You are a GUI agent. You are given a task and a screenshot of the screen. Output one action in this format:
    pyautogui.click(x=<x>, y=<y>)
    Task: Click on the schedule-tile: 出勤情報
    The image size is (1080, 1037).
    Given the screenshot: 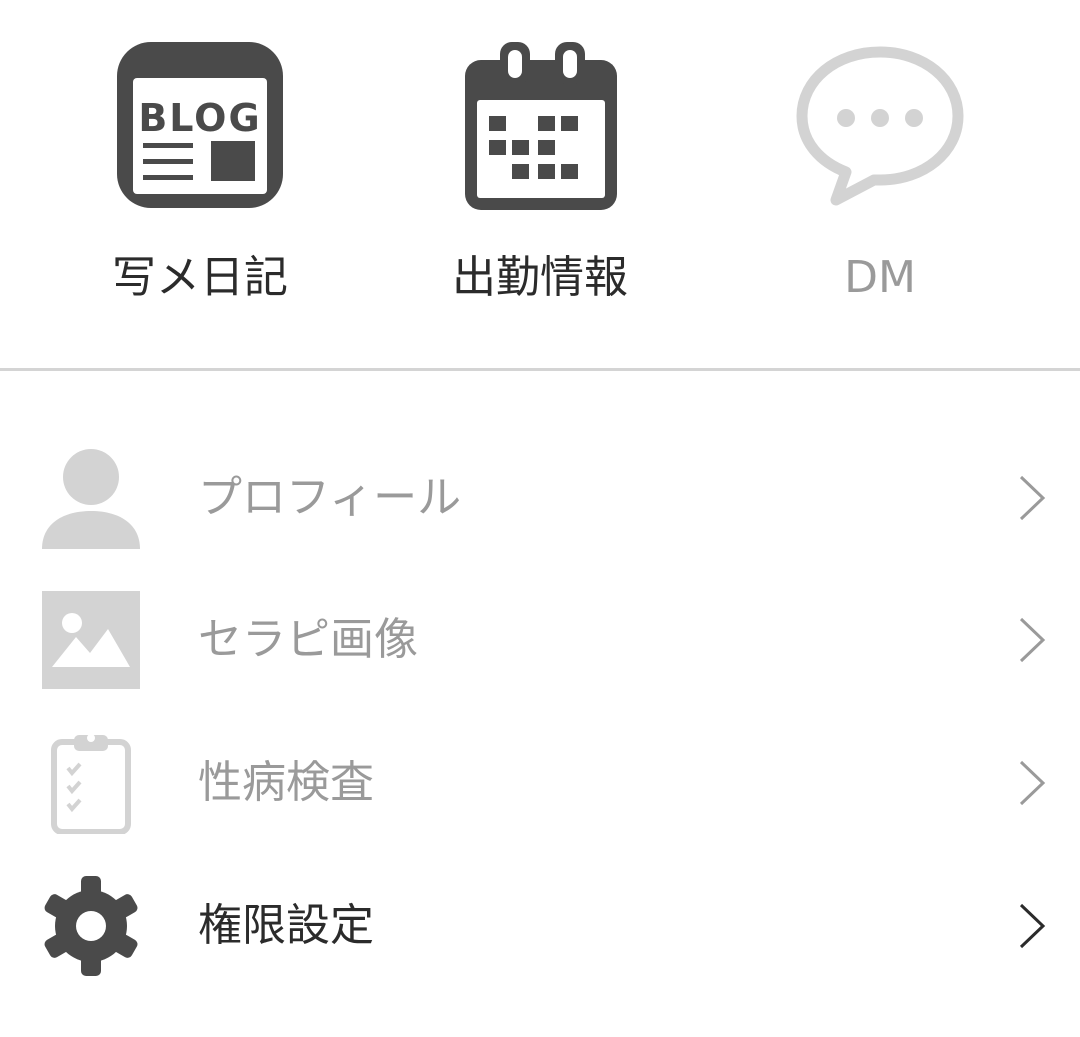 What is the action you would take?
    pyautogui.click(x=540, y=180)
    